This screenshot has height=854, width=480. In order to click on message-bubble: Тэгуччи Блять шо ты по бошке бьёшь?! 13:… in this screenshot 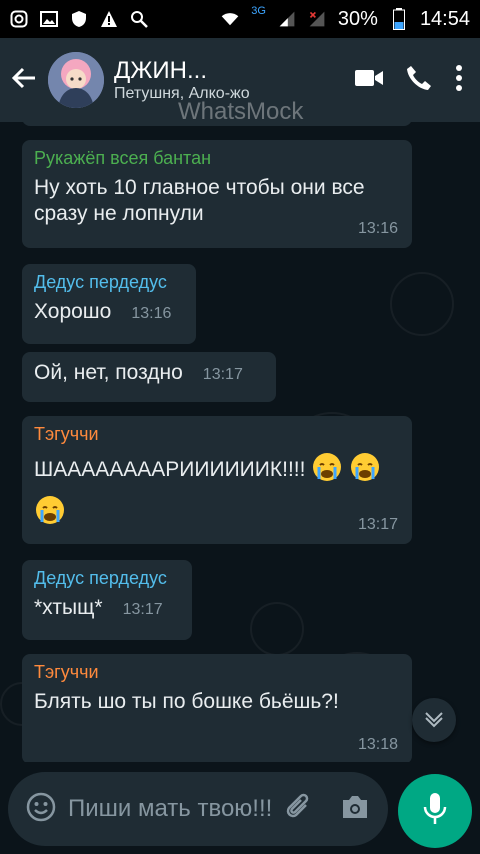, I will do `click(217, 708)`.